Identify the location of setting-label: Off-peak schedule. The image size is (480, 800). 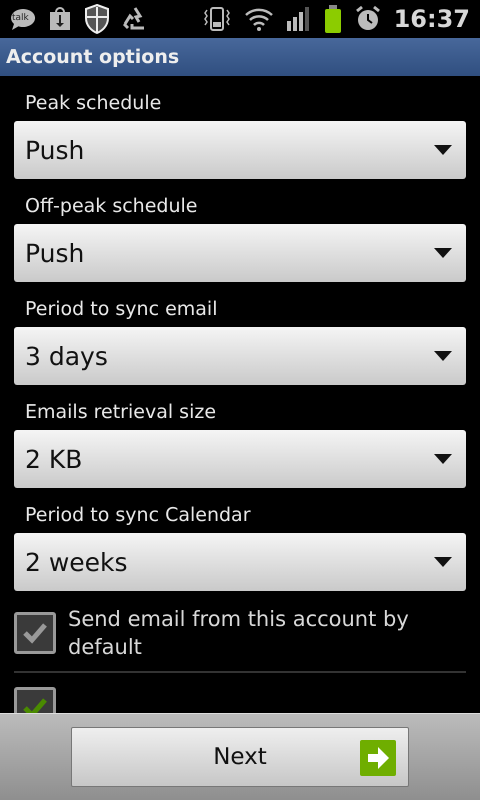
(111, 206).